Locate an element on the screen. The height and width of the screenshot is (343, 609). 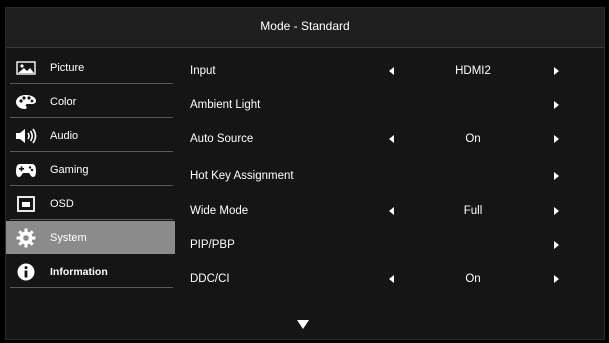
setting-label: Auto Source is located at coordinates (222, 139).